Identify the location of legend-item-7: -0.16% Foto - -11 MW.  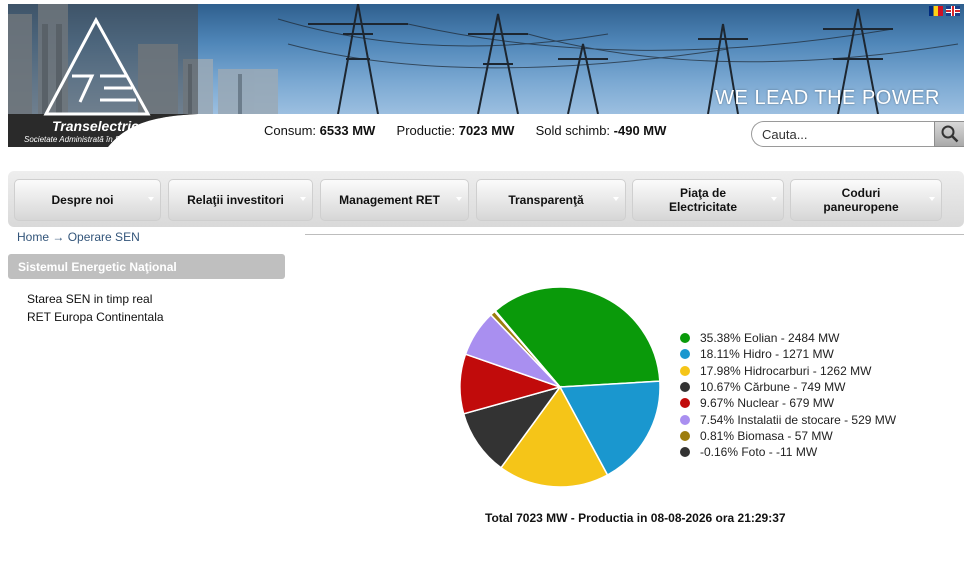
(788, 452).